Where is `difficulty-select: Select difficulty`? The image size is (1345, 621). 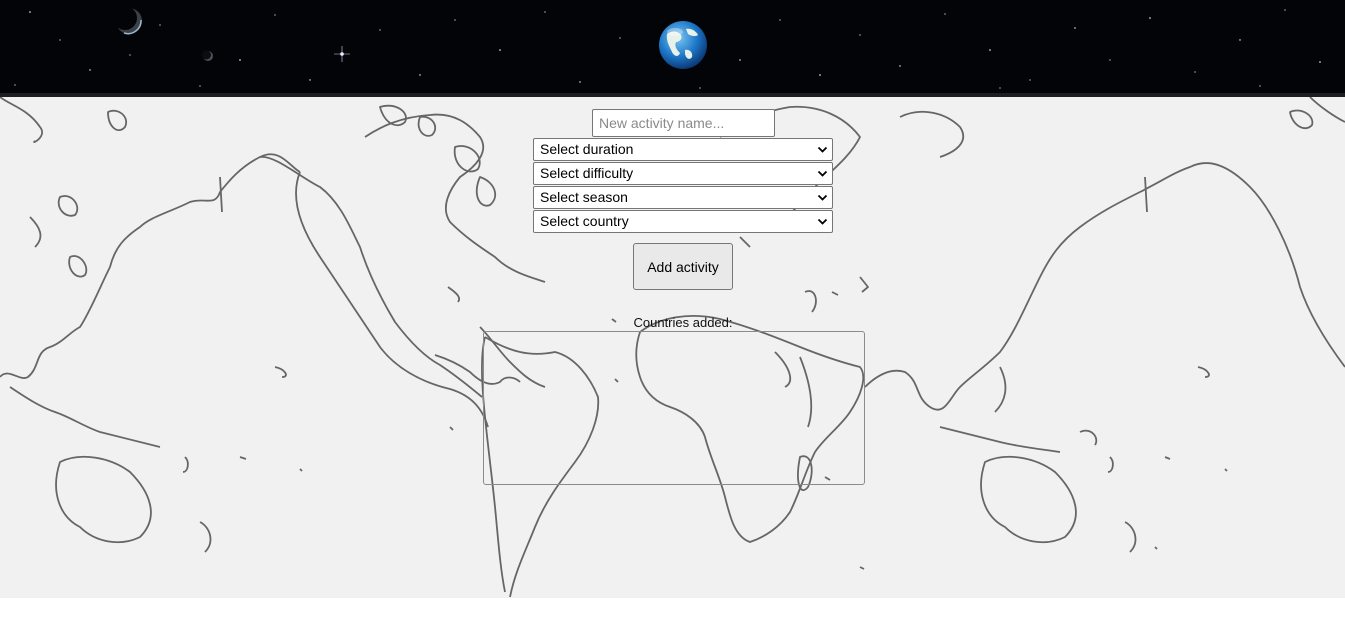 difficulty-select: Select difficulty is located at coordinates (683, 173).